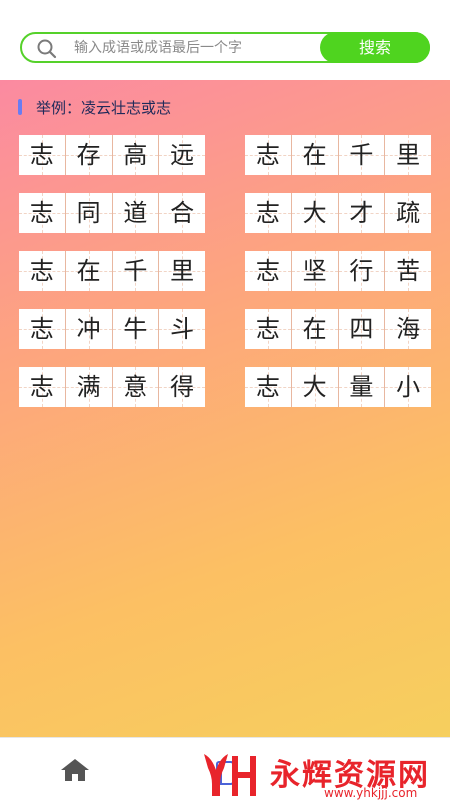 This screenshot has width=450, height=800. I want to click on idiom-char: 小, so click(408, 387).